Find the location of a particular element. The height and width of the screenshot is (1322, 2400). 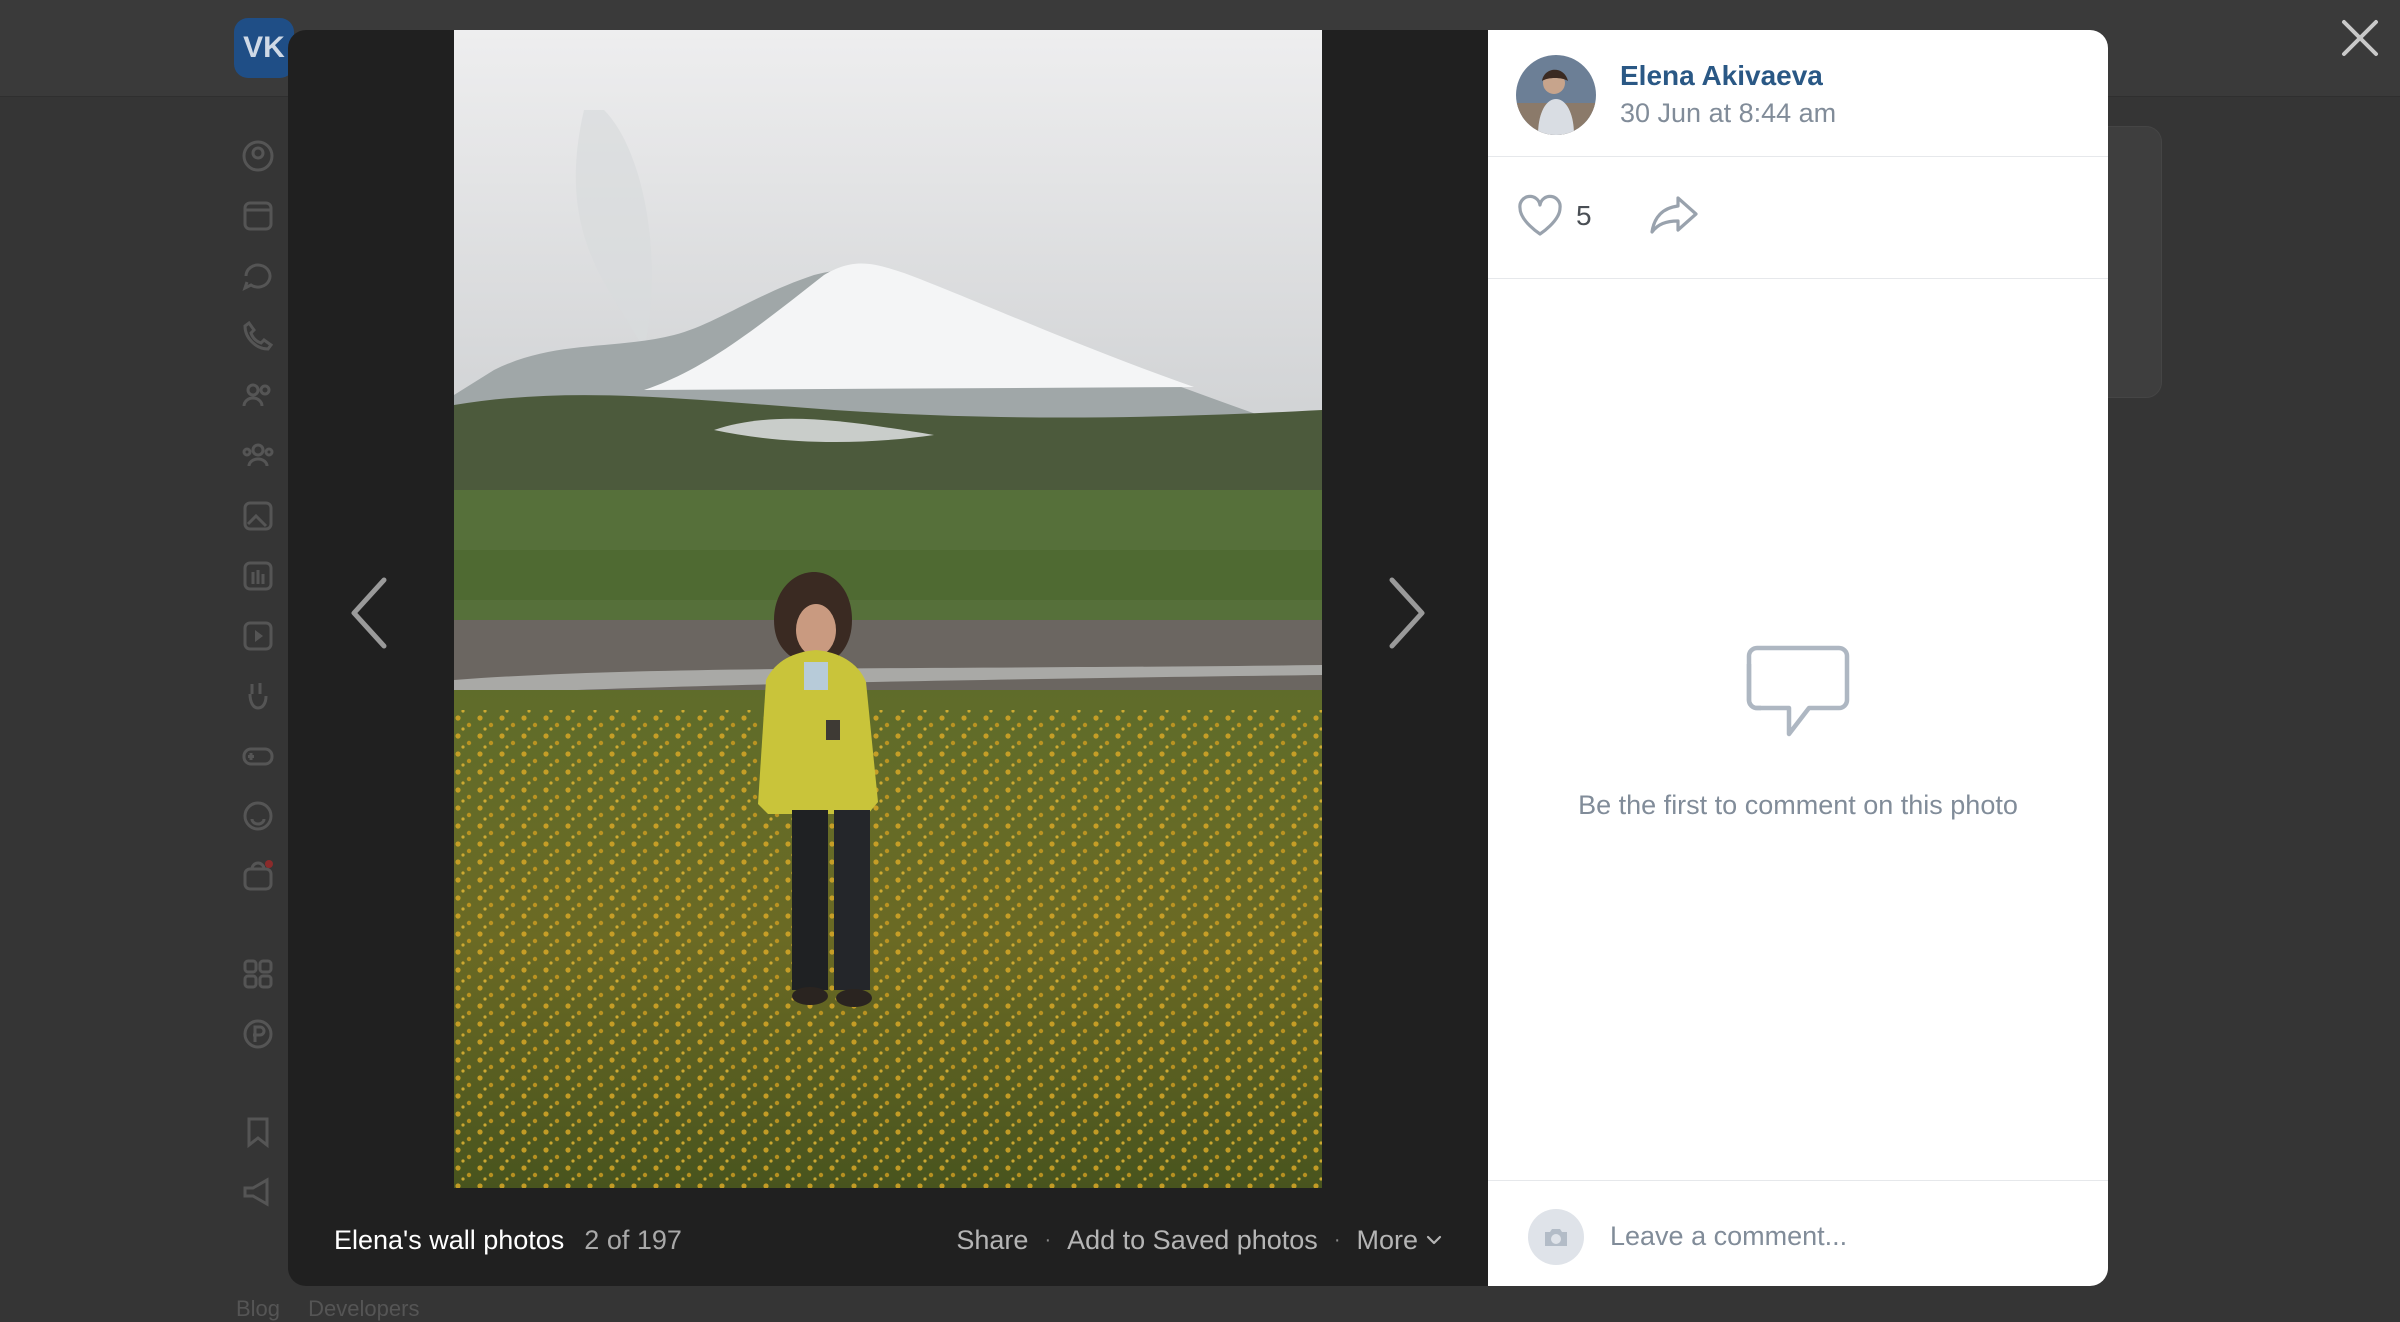

author-header: Elena Akivaeva 30 Jun at 8:44 am is located at coordinates (1798, 93).